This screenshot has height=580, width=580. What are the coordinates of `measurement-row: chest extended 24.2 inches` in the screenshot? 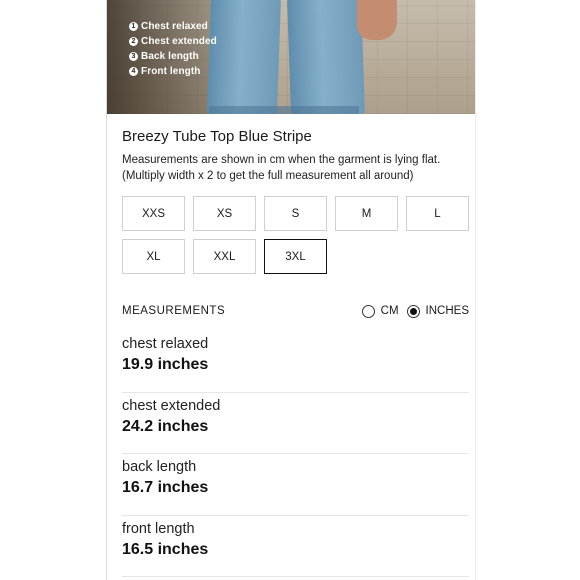 It's located at (295, 423).